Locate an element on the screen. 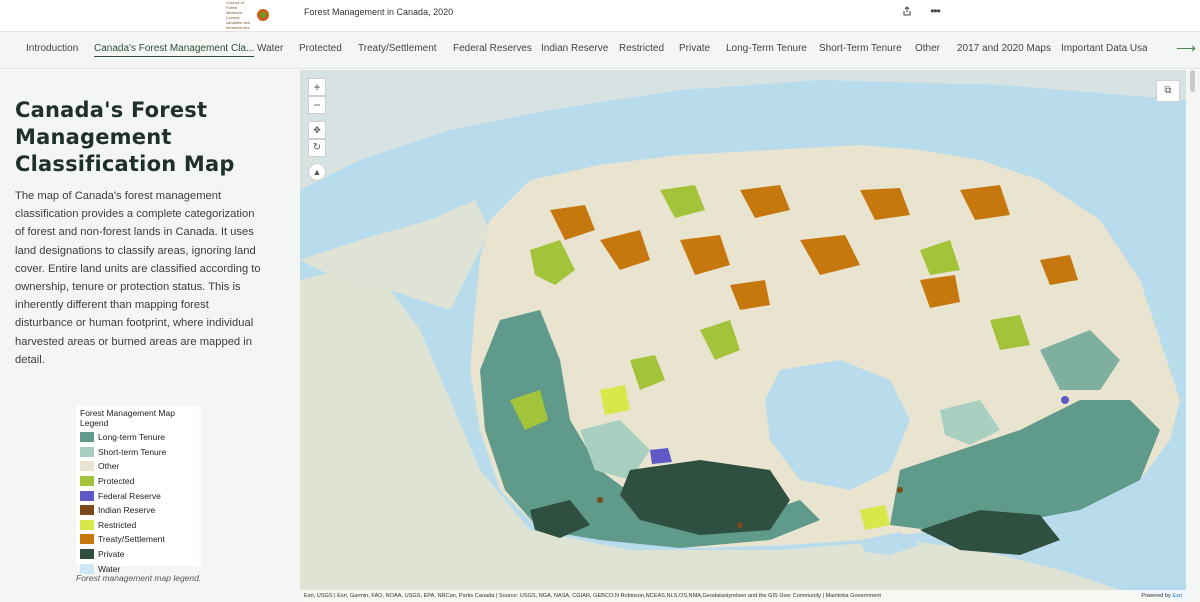  open-external-icon: ⧉ is located at coordinates (1168, 91).